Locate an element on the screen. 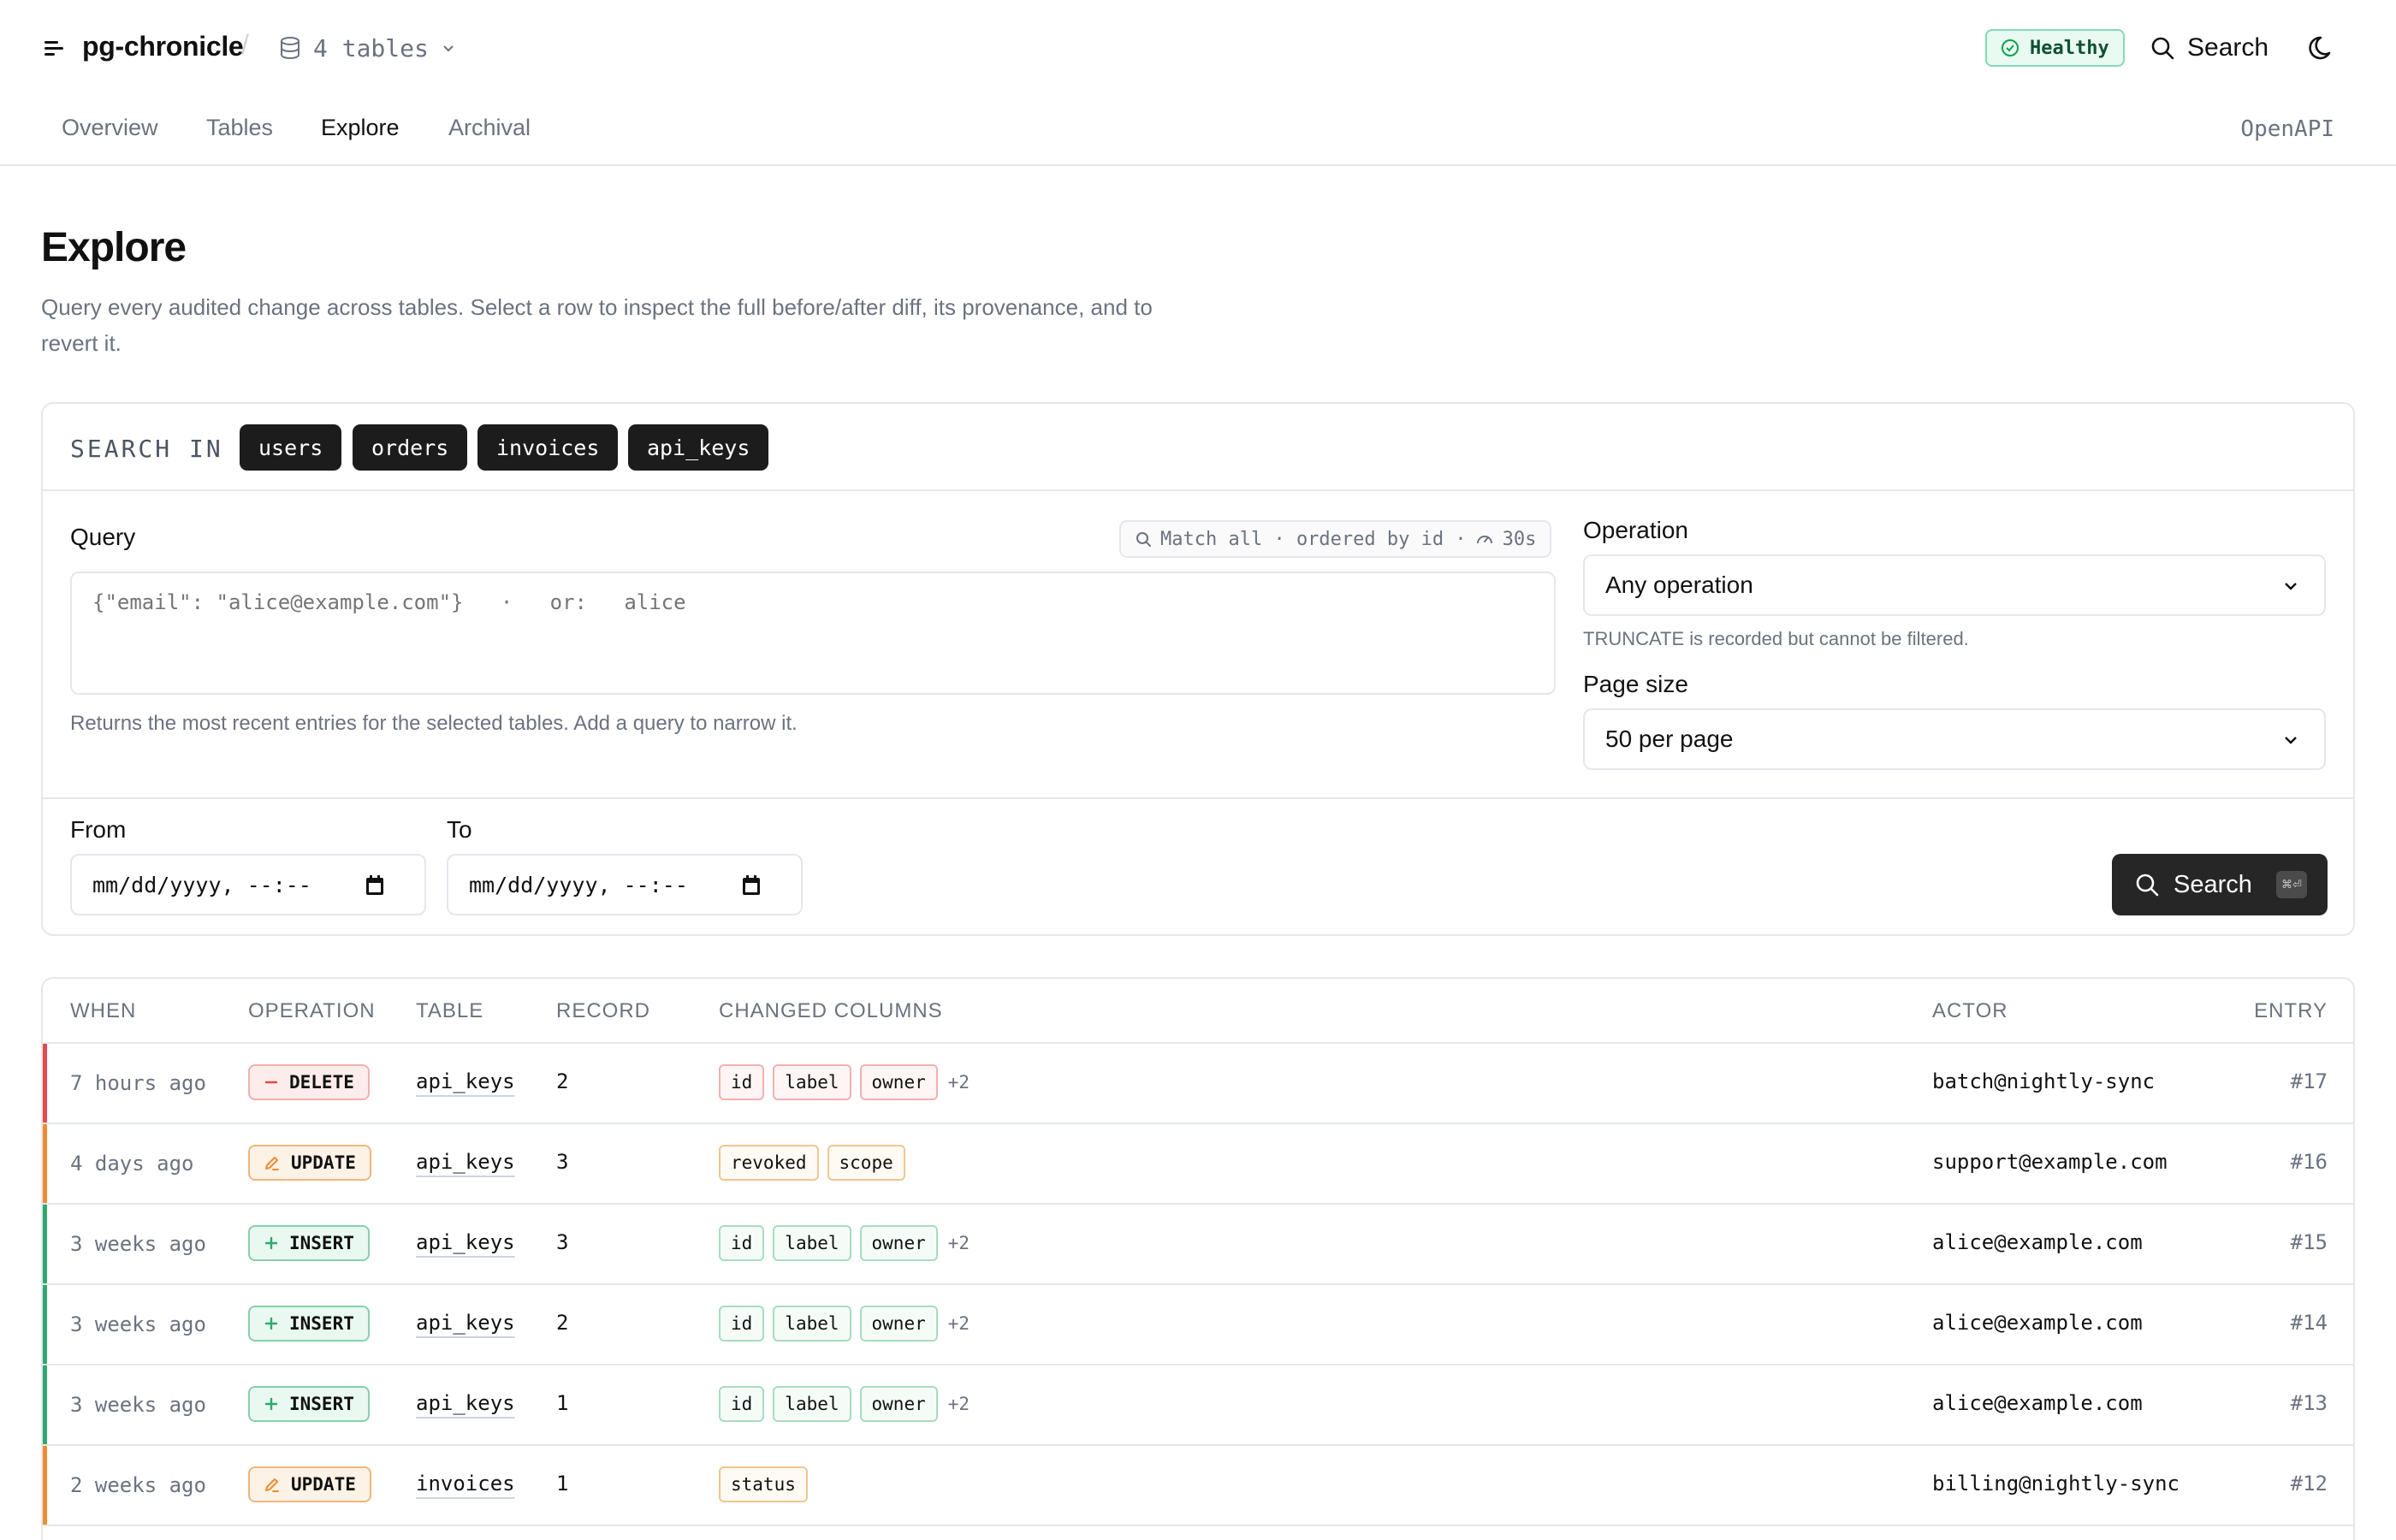  openapi-link: OpenAPI is located at coordinates (2287, 129).